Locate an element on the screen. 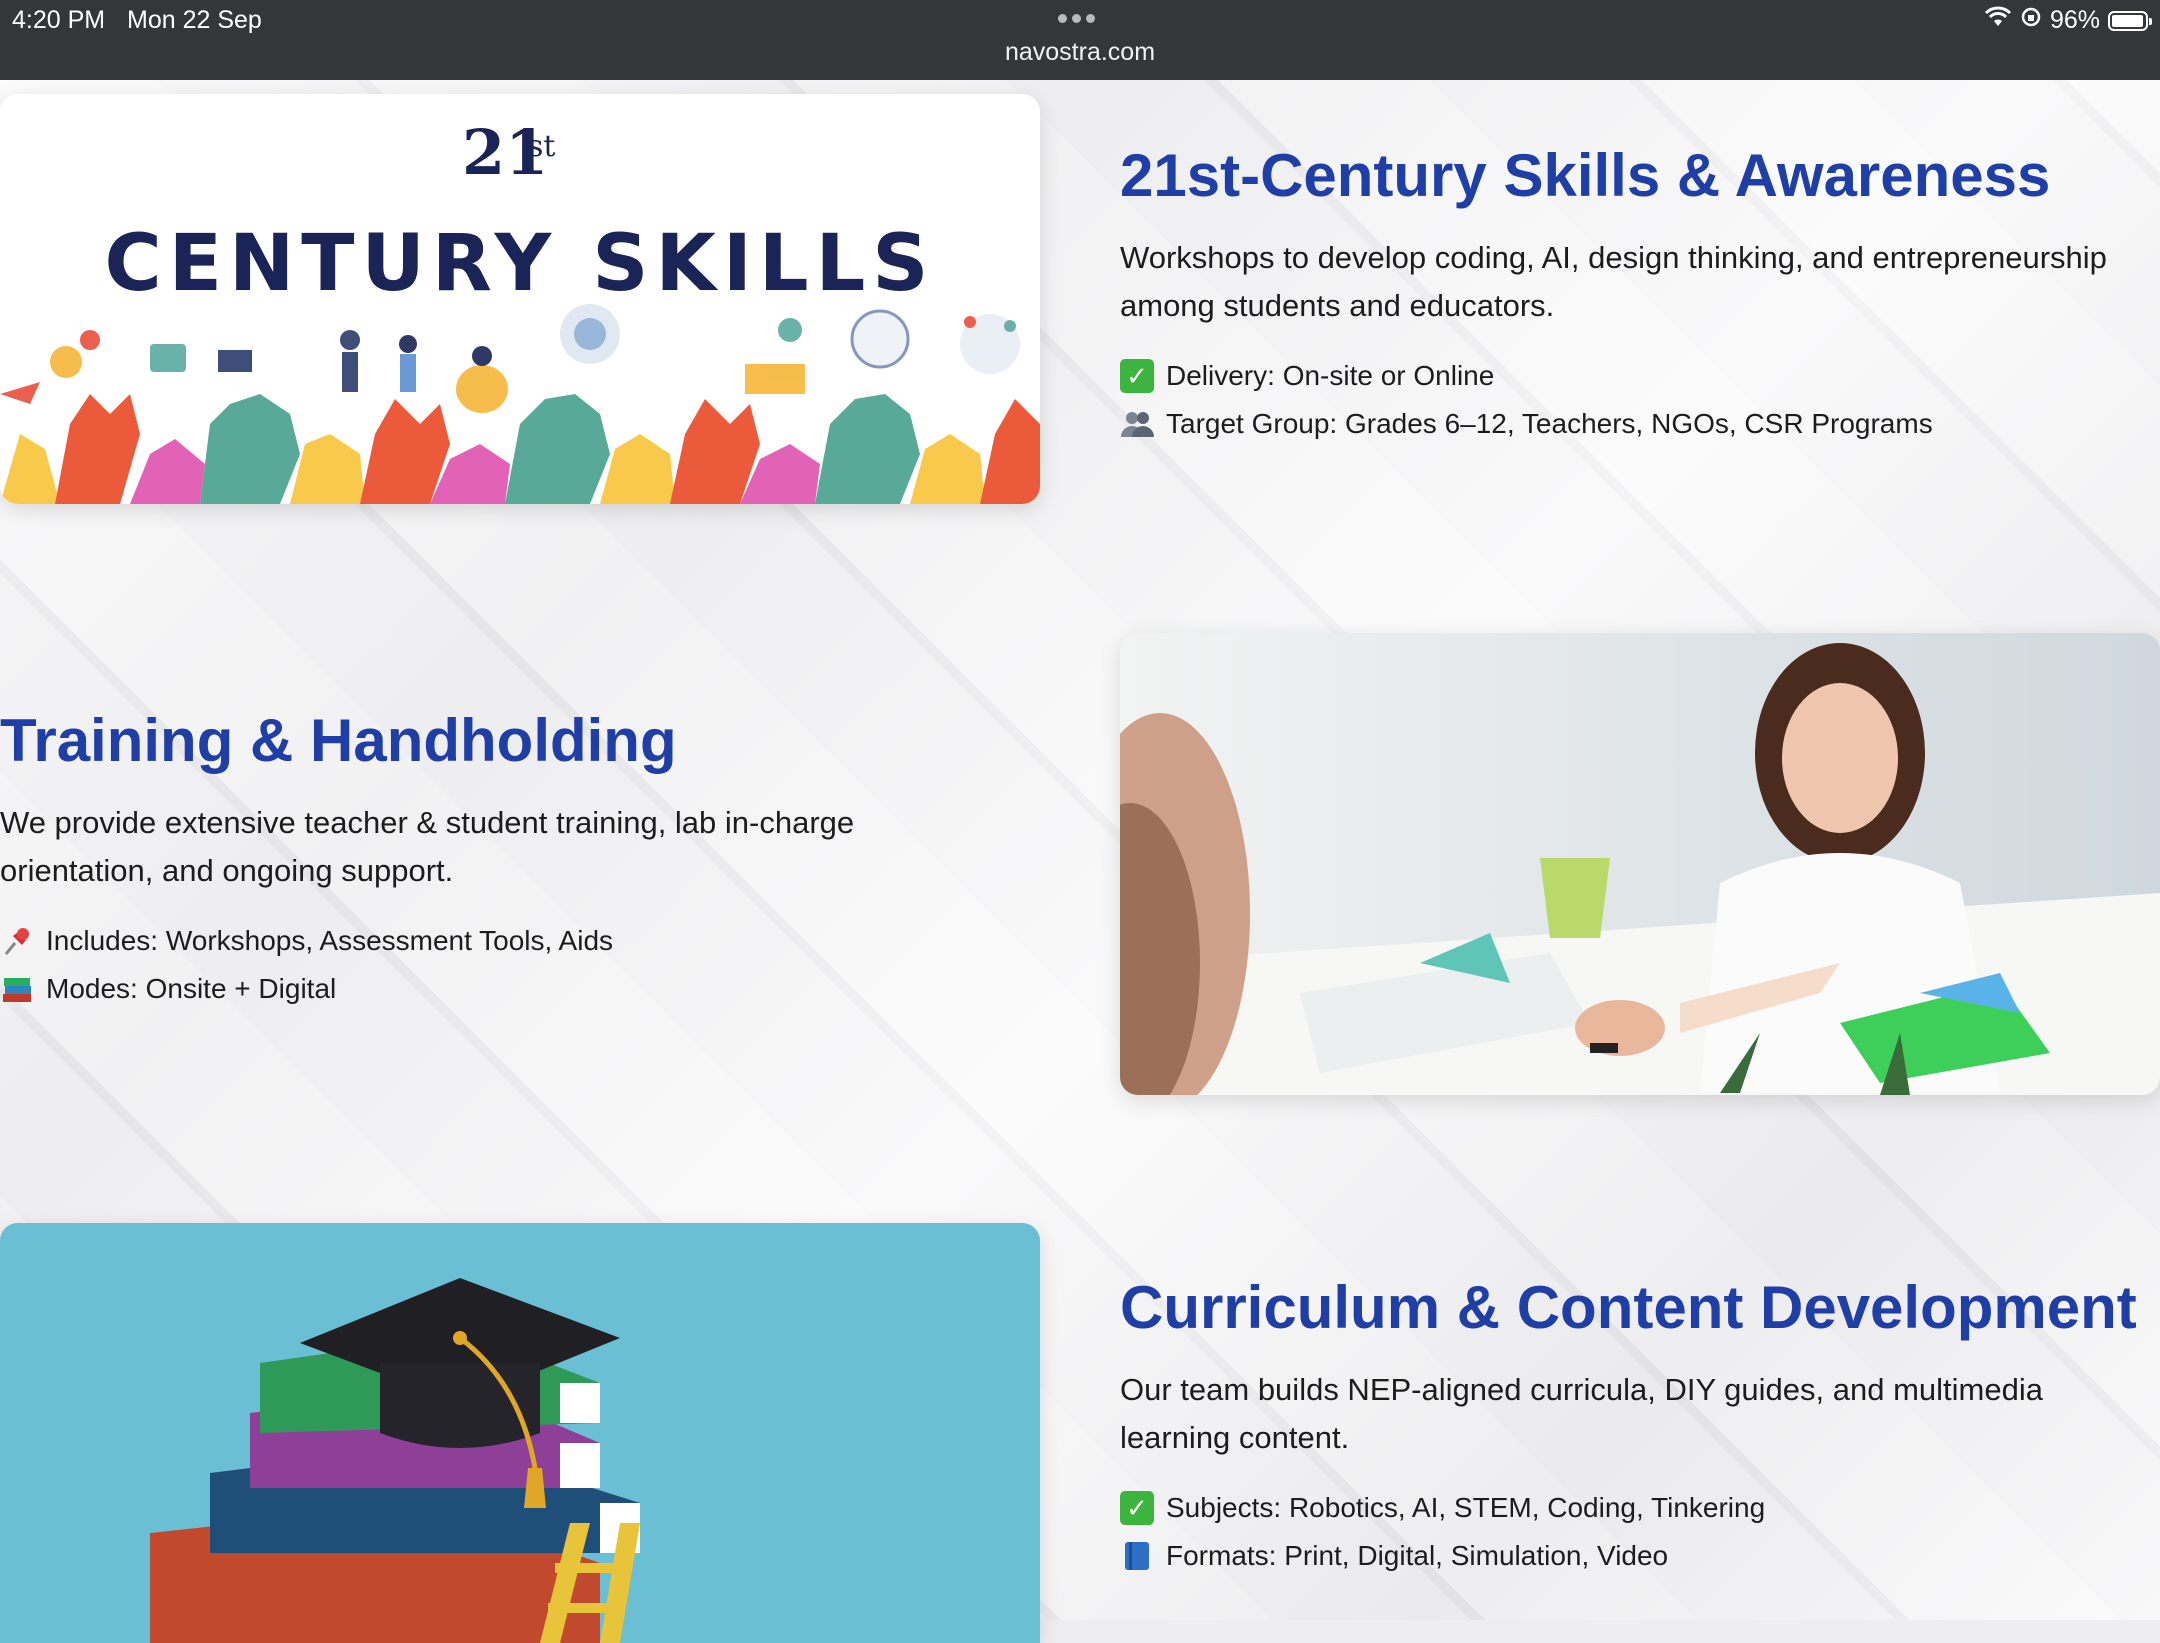 This screenshot has width=2160, height=1643. bullet-modes: Modes: Onsite + Digital is located at coordinates (500, 989).